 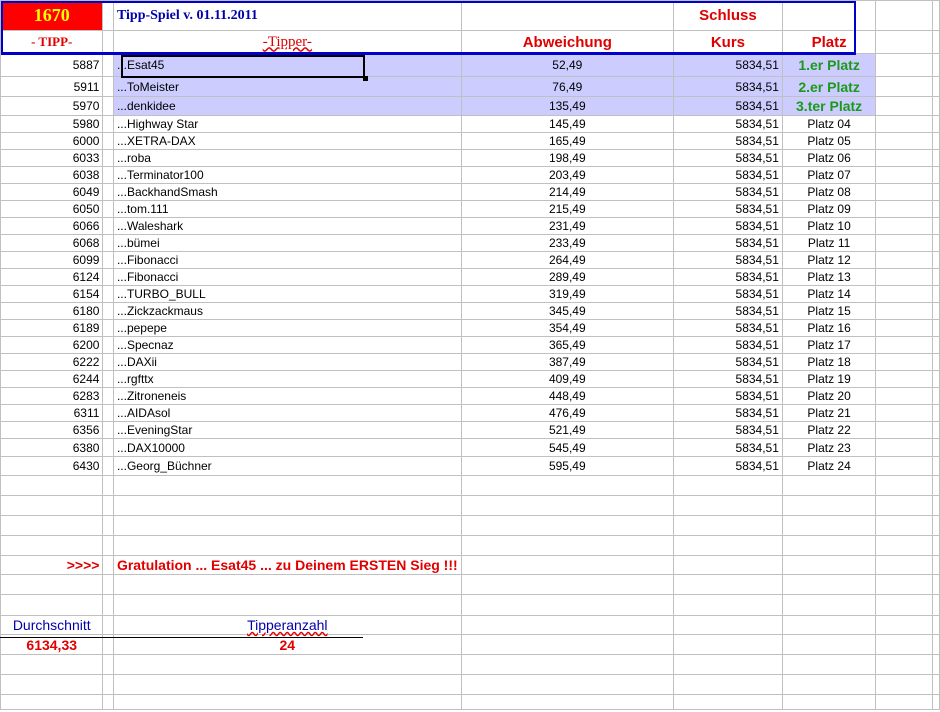 What do you see at coordinates (52, 447) in the screenshot?
I see `tipp-cell: 6380` at bounding box center [52, 447].